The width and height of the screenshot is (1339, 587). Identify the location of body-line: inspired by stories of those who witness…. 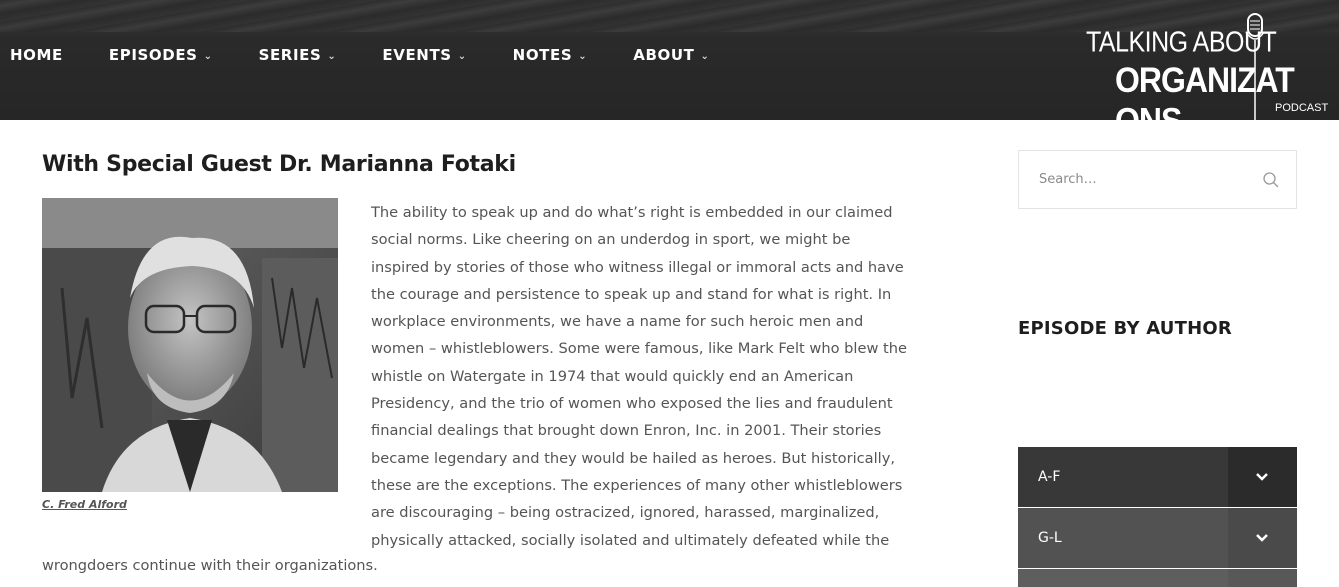
(637, 267).